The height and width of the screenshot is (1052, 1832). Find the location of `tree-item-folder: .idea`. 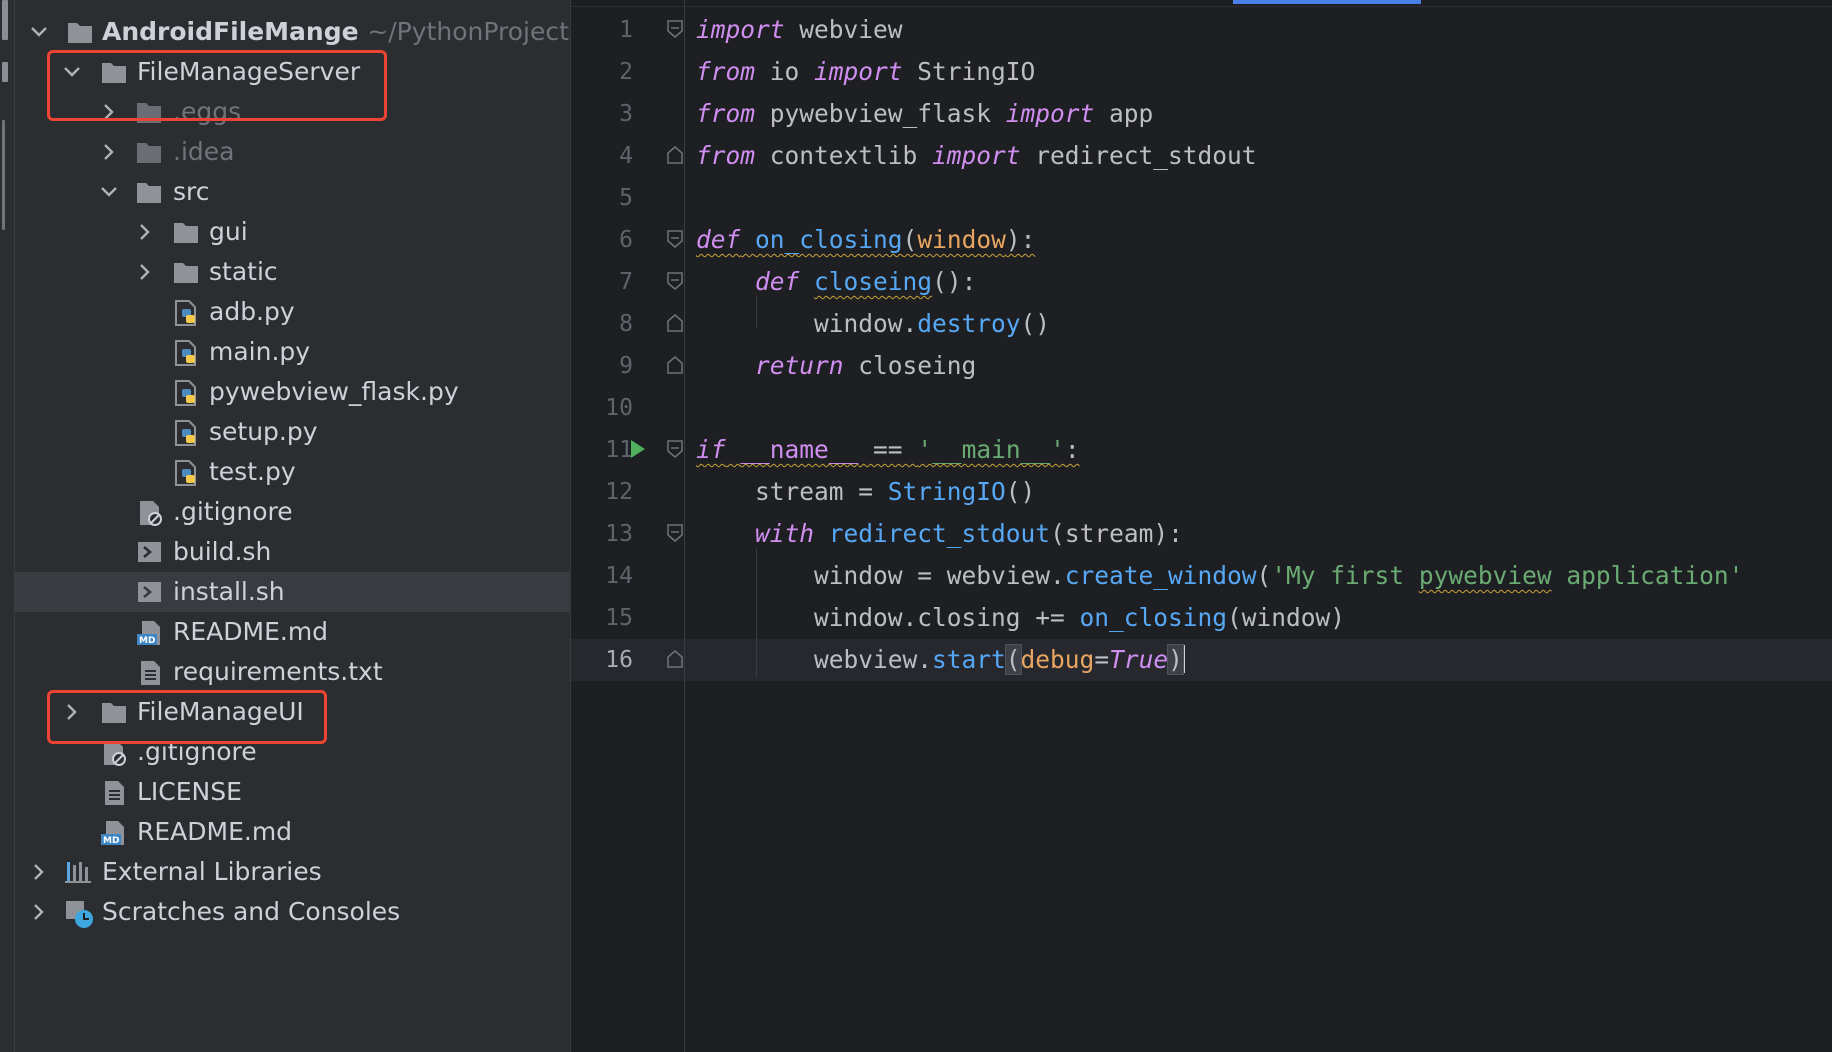

tree-item-folder: .idea is located at coordinates (292, 152).